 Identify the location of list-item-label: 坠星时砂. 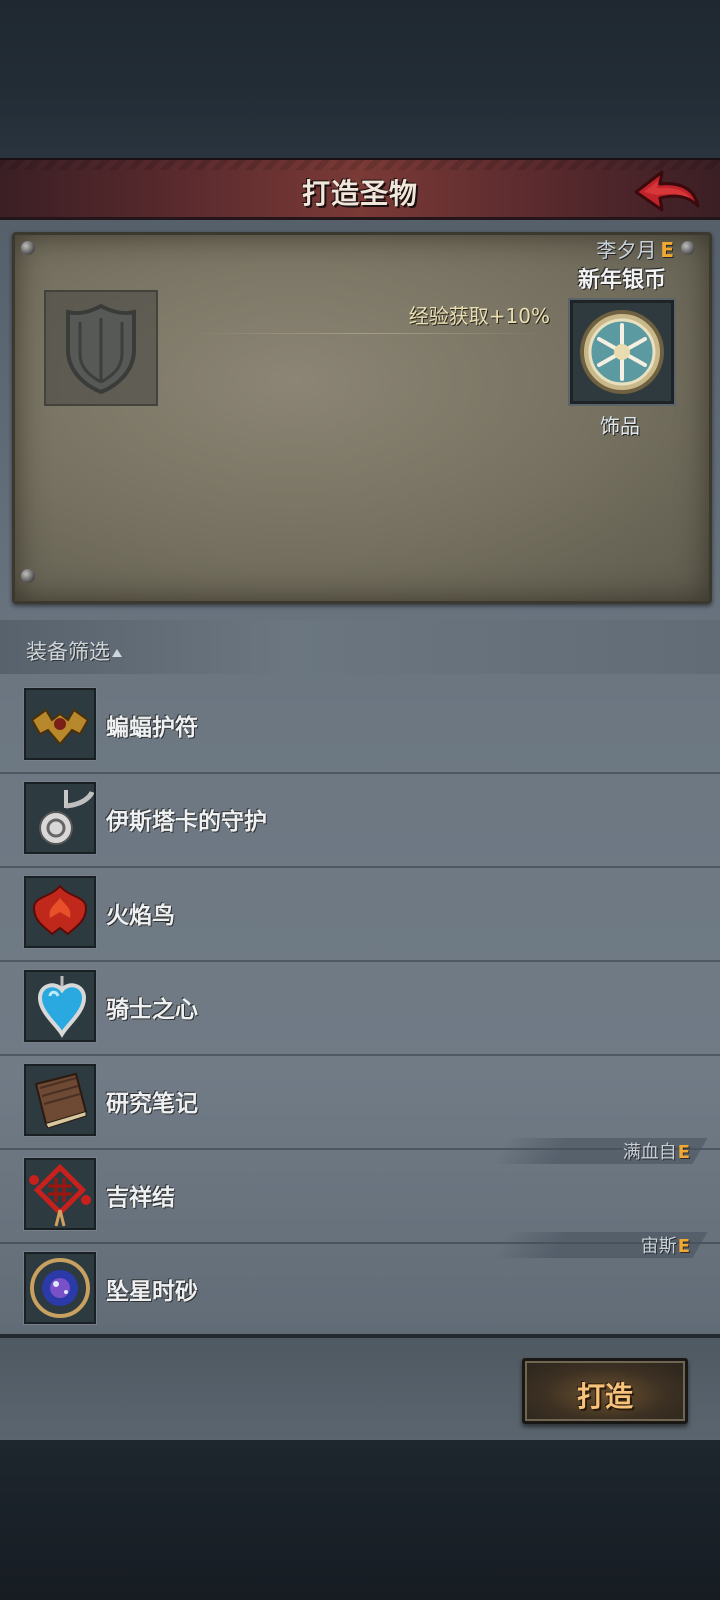
(152, 1292).